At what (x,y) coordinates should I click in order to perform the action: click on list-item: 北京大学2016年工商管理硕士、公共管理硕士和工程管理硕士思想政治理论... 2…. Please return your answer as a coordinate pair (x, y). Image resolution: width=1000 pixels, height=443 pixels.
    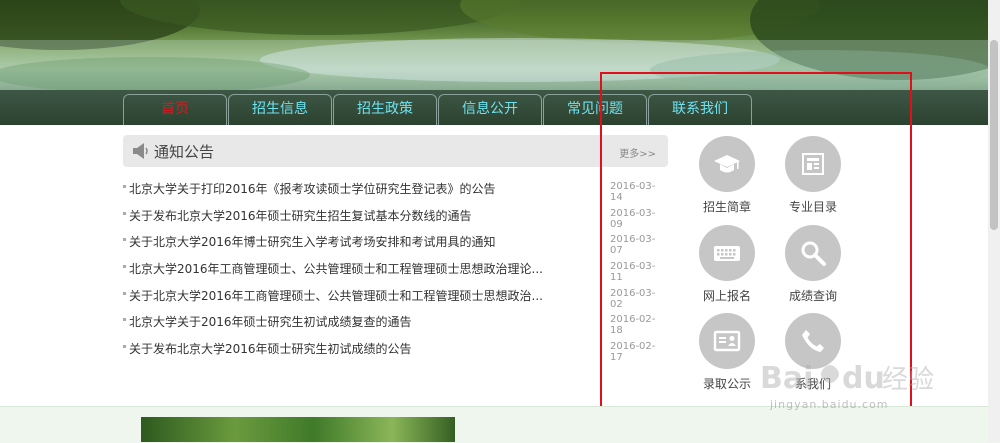
    Looking at the image, I should click on (395, 269).